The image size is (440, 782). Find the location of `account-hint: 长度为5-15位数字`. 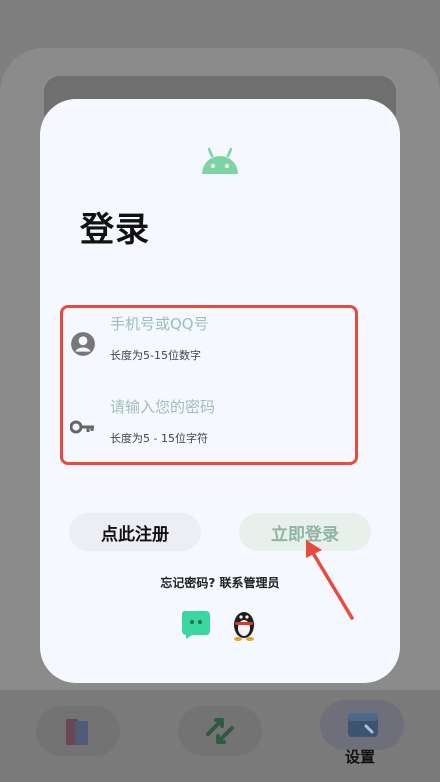

account-hint: 长度为5-15位数字 is located at coordinates (155, 355).